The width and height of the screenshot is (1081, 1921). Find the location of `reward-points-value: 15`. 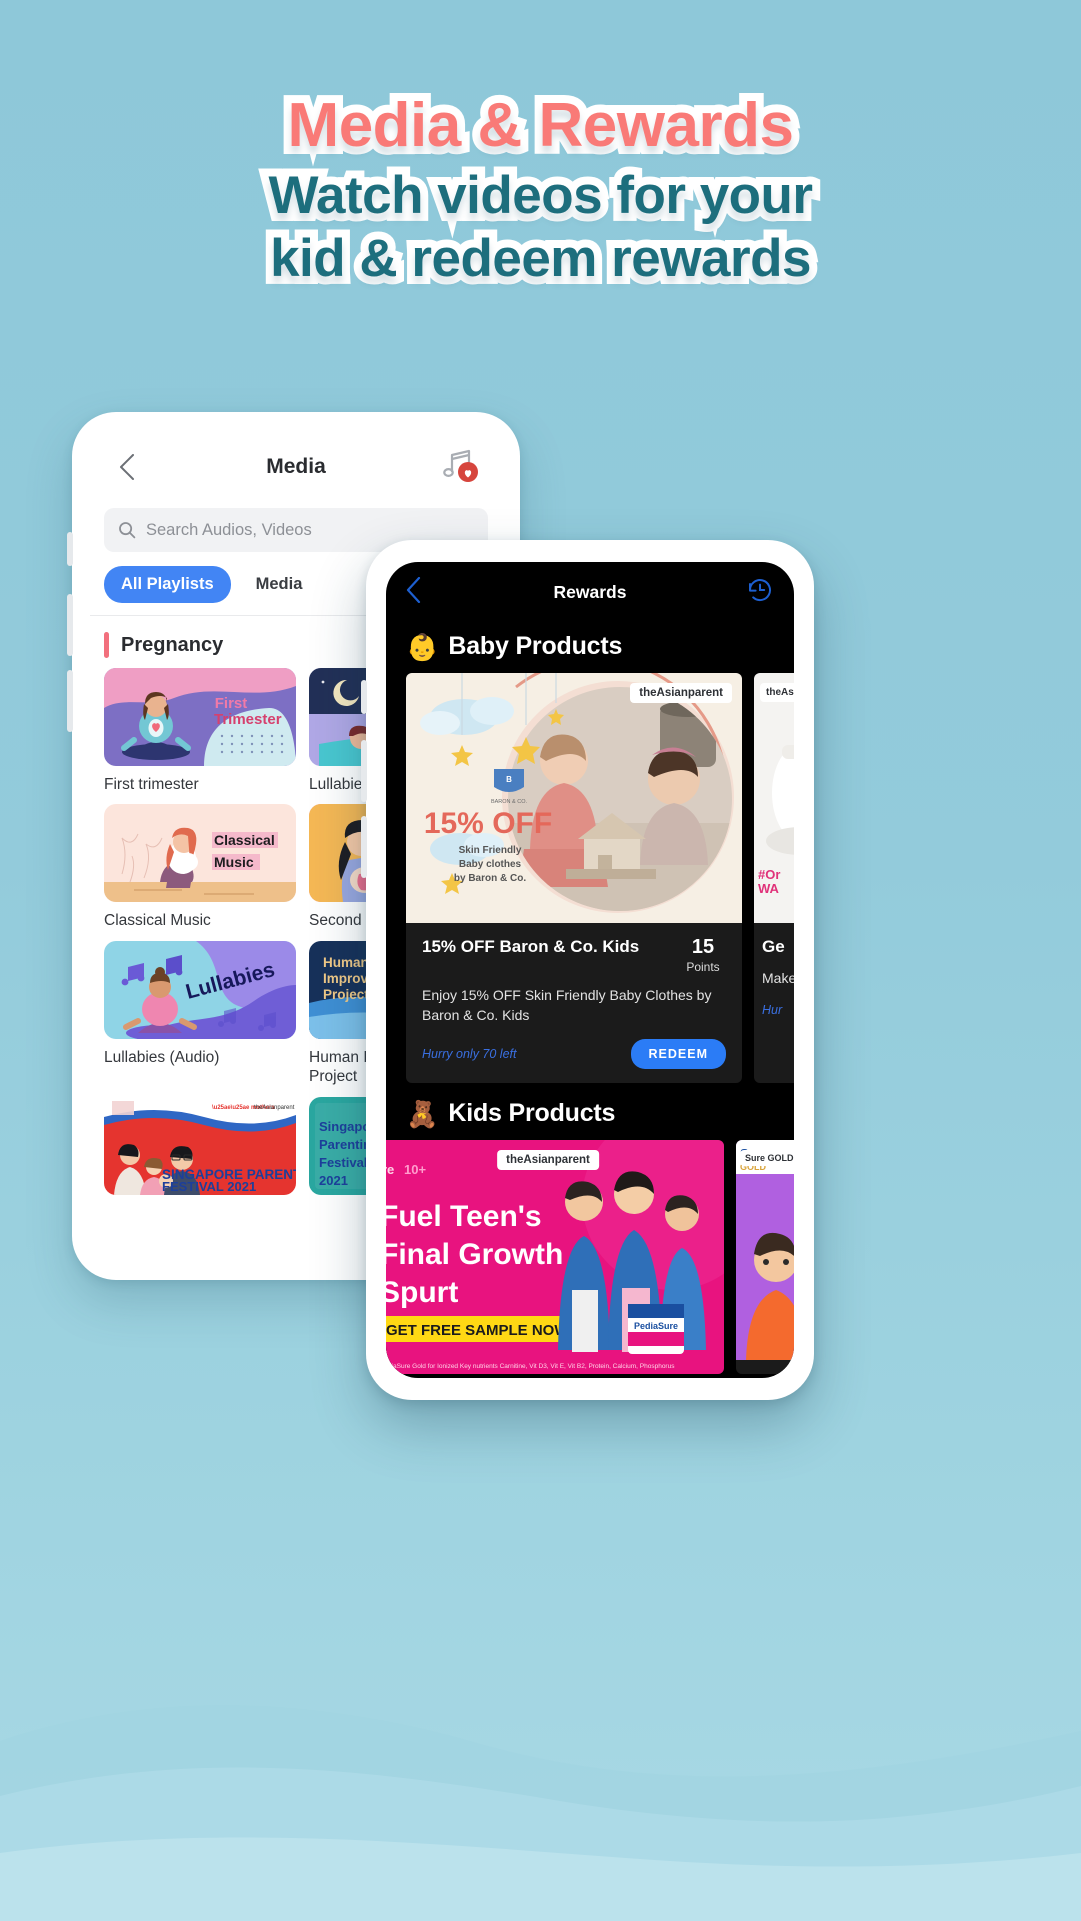

reward-points-value: 15 is located at coordinates (703, 947).